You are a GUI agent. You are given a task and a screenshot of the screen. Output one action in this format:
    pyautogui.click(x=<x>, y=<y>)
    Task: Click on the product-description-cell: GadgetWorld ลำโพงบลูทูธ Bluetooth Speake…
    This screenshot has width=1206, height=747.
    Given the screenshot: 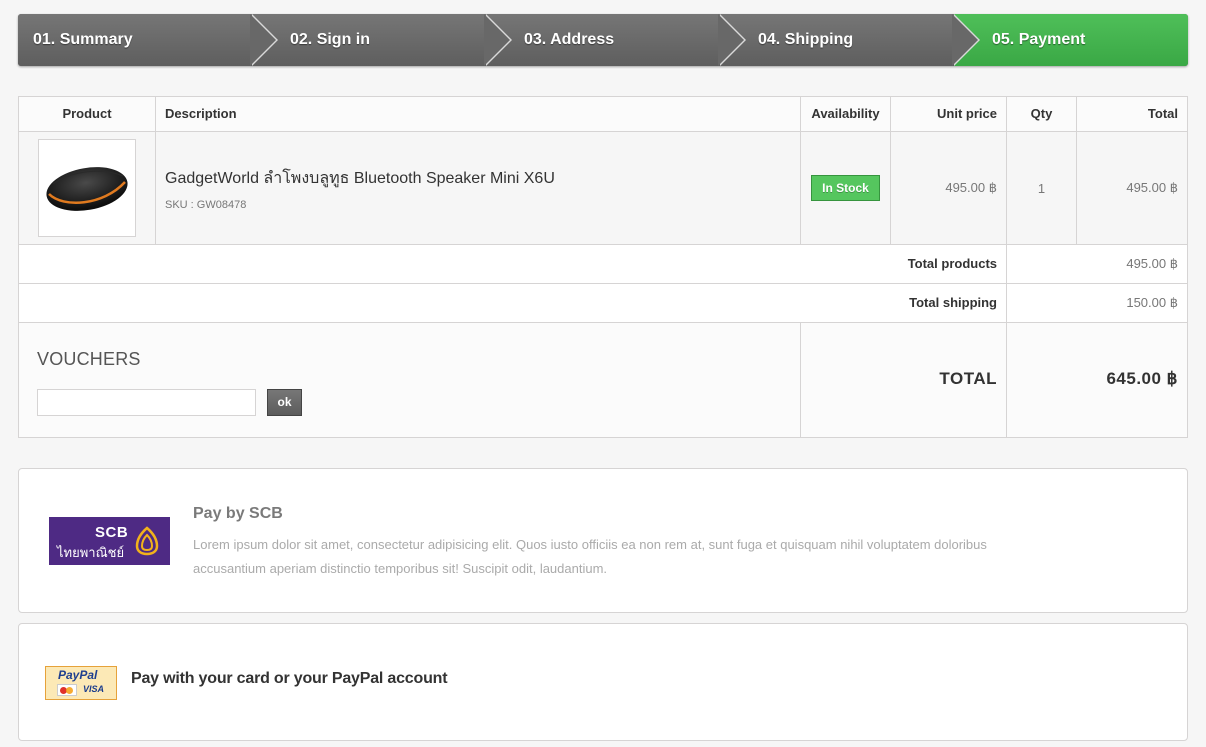 What is the action you would take?
    pyautogui.click(x=478, y=188)
    